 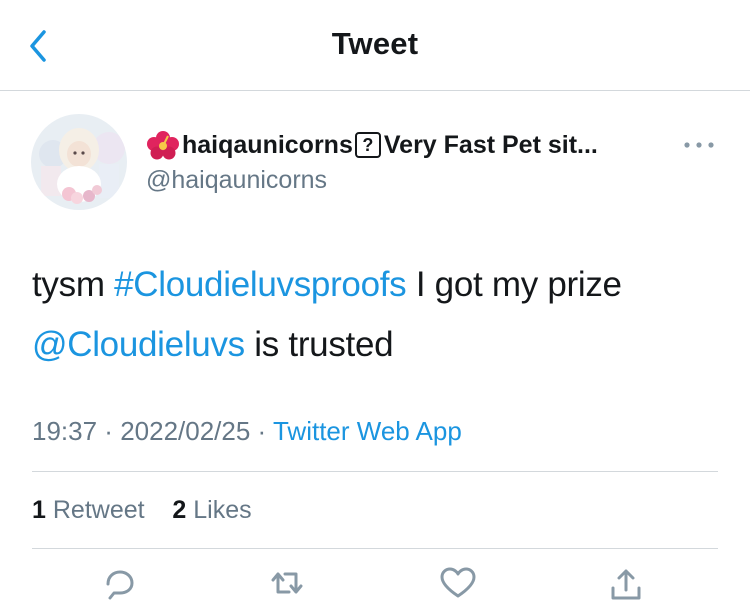 What do you see at coordinates (98, 510) in the screenshot?
I see `retweets-label: Retweet` at bounding box center [98, 510].